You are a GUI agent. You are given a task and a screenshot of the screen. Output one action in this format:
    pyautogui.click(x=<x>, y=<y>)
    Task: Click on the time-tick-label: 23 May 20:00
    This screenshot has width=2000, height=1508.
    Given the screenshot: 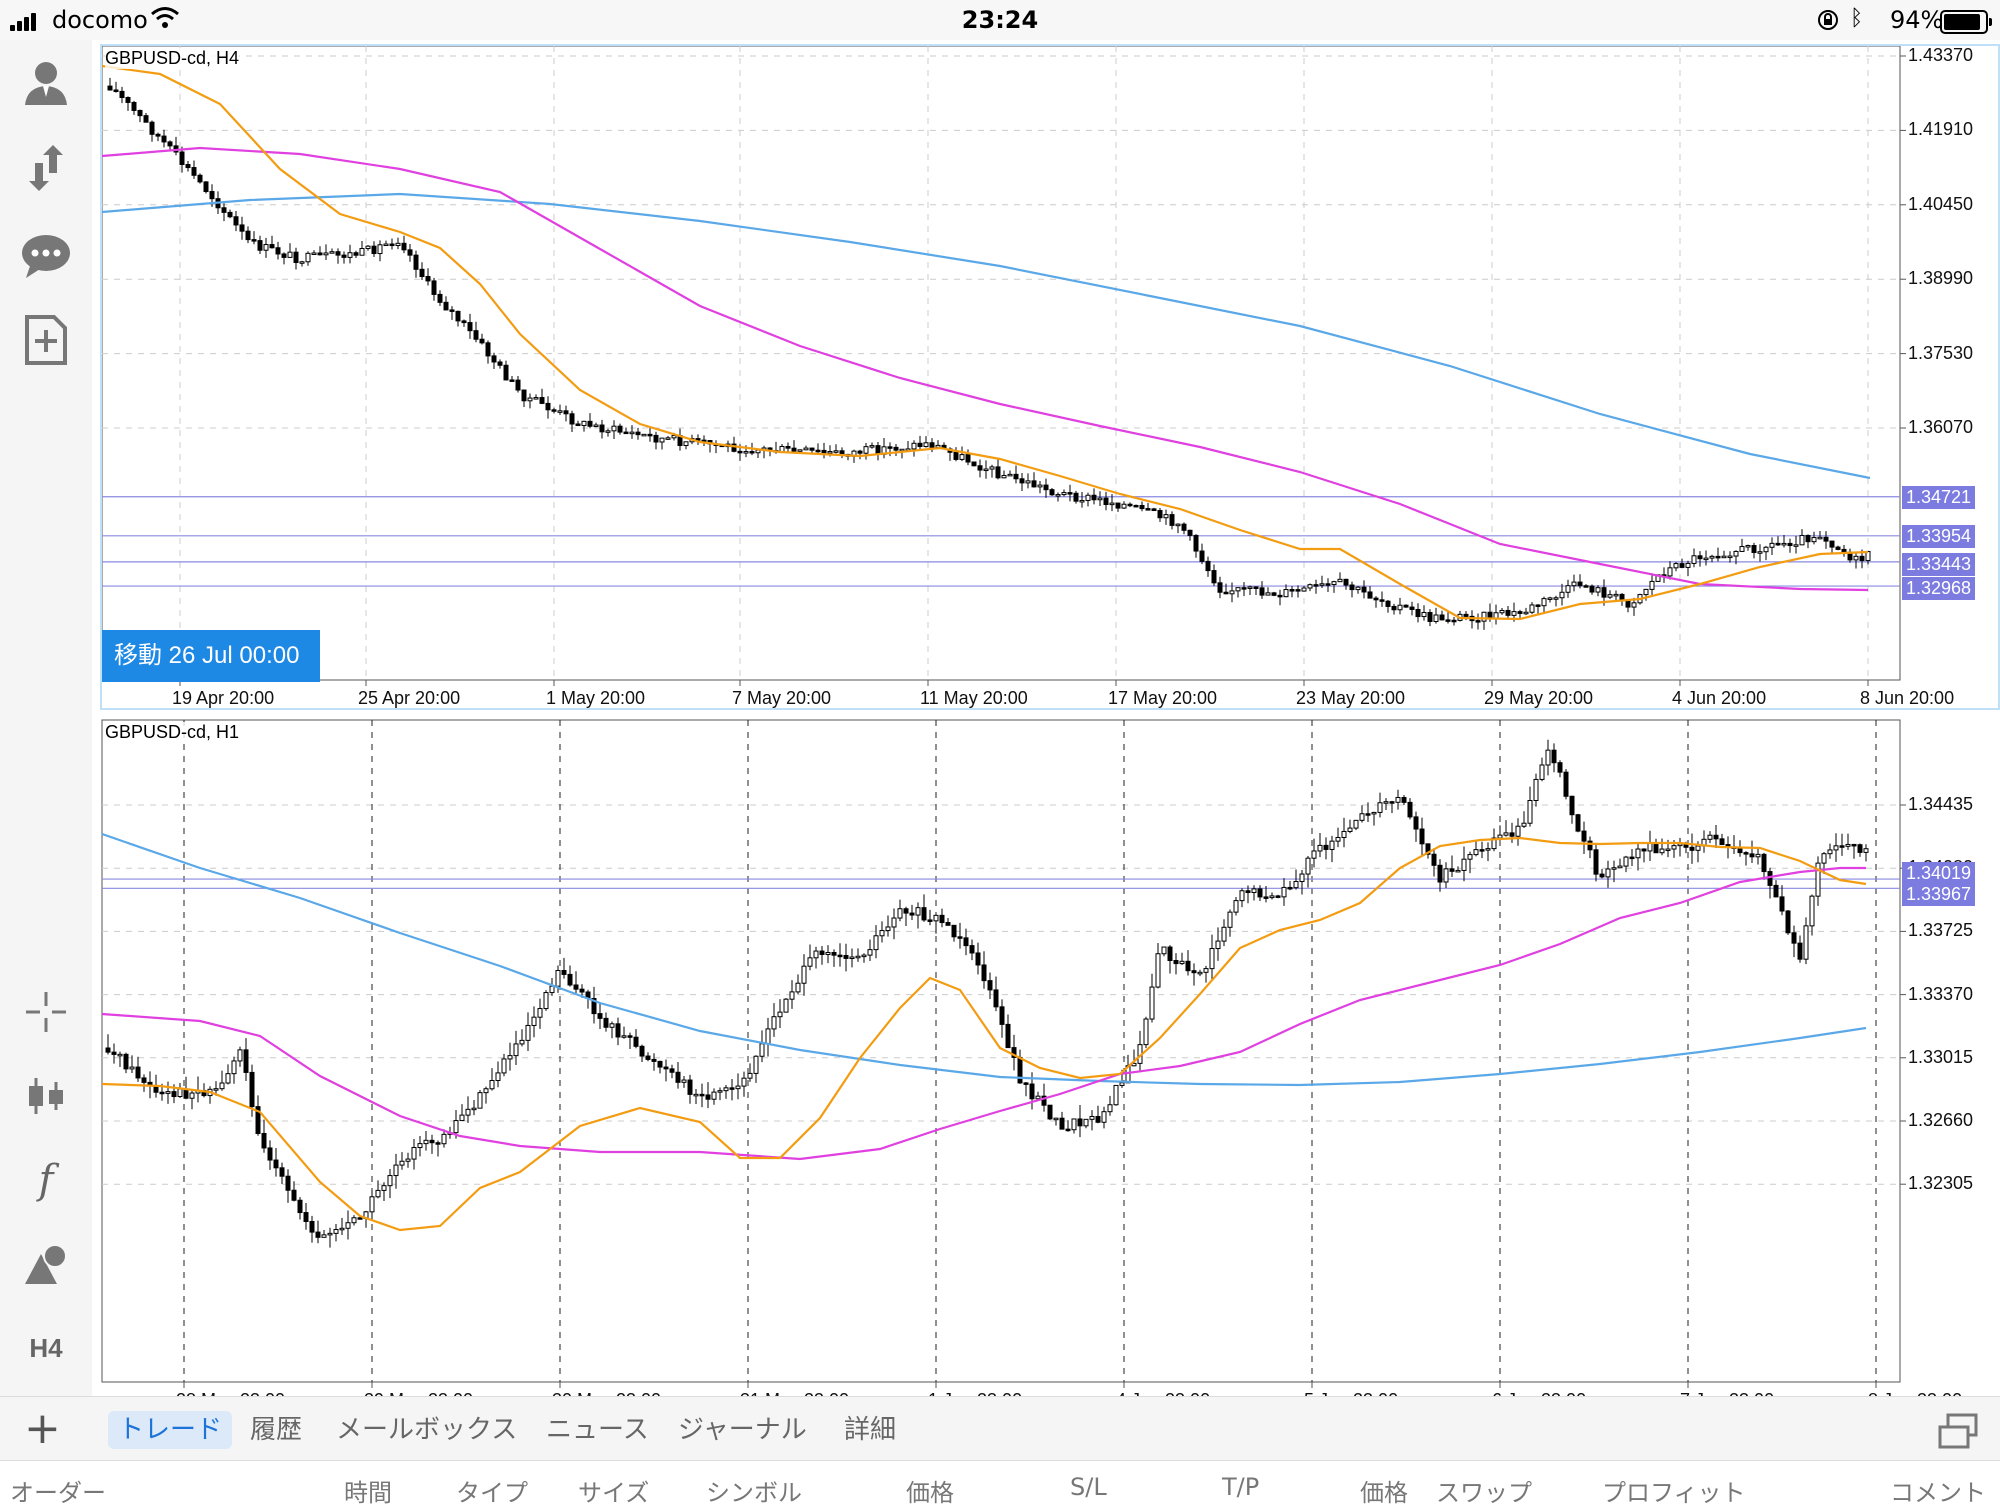 What is the action you would take?
    pyautogui.click(x=1351, y=698)
    